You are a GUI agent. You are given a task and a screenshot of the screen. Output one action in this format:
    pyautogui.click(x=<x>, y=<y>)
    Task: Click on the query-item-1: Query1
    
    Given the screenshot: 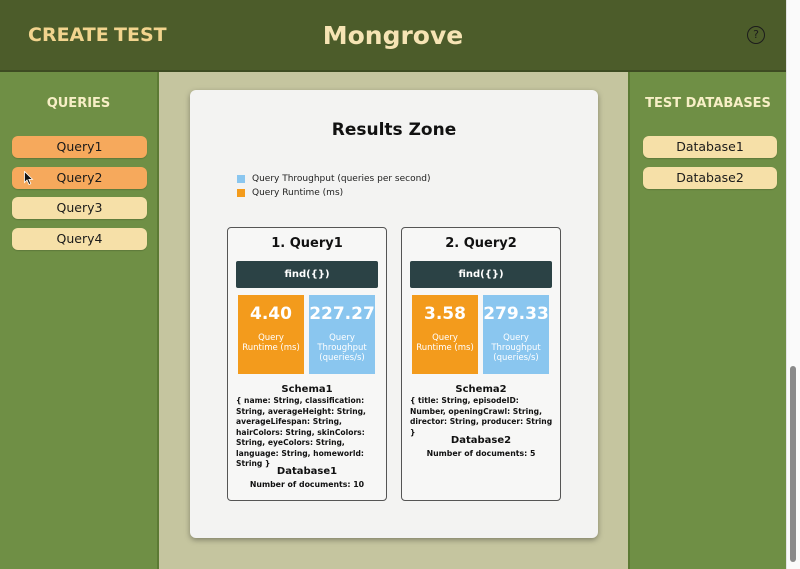 What is the action you would take?
    pyautogui.click(x=79, y=147)
    